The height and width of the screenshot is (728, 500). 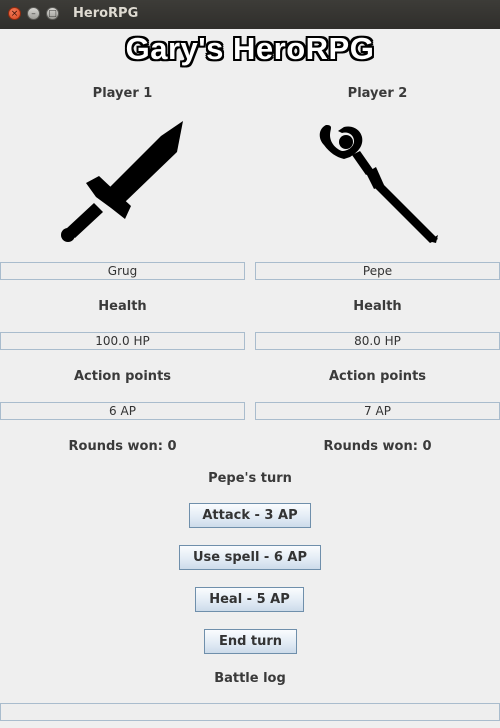 What do you see at coordinates (250, 712) in the screenshot?
I see `battle-log-field` at bounding box center [250, 712].